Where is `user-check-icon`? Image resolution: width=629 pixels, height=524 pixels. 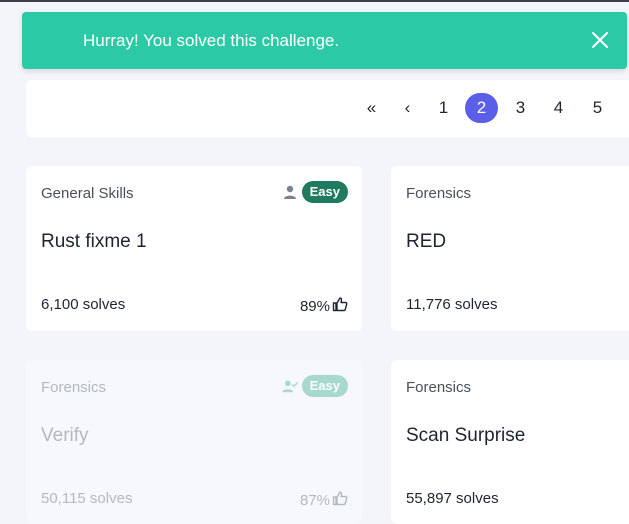
user-check-icon is located at coordinates (290, 386).